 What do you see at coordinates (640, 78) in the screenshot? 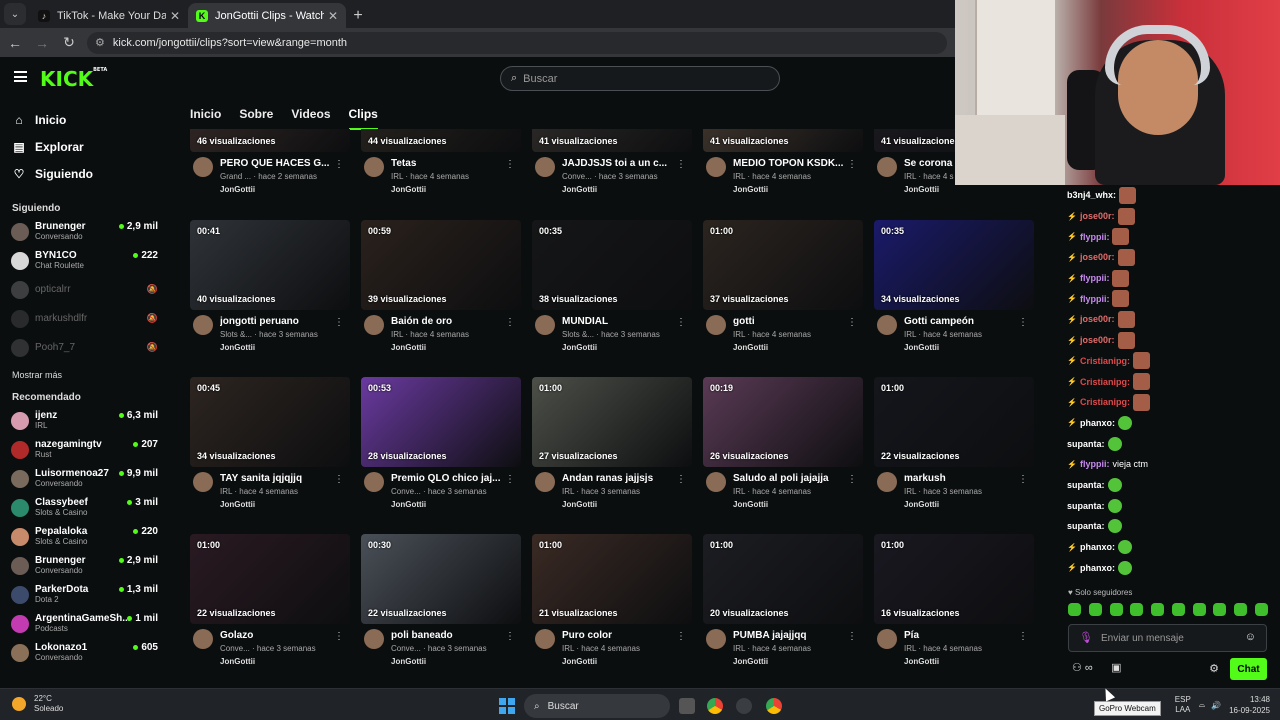
I see `search-input: ⌕ Buscar` at bounding box center [640, 78].